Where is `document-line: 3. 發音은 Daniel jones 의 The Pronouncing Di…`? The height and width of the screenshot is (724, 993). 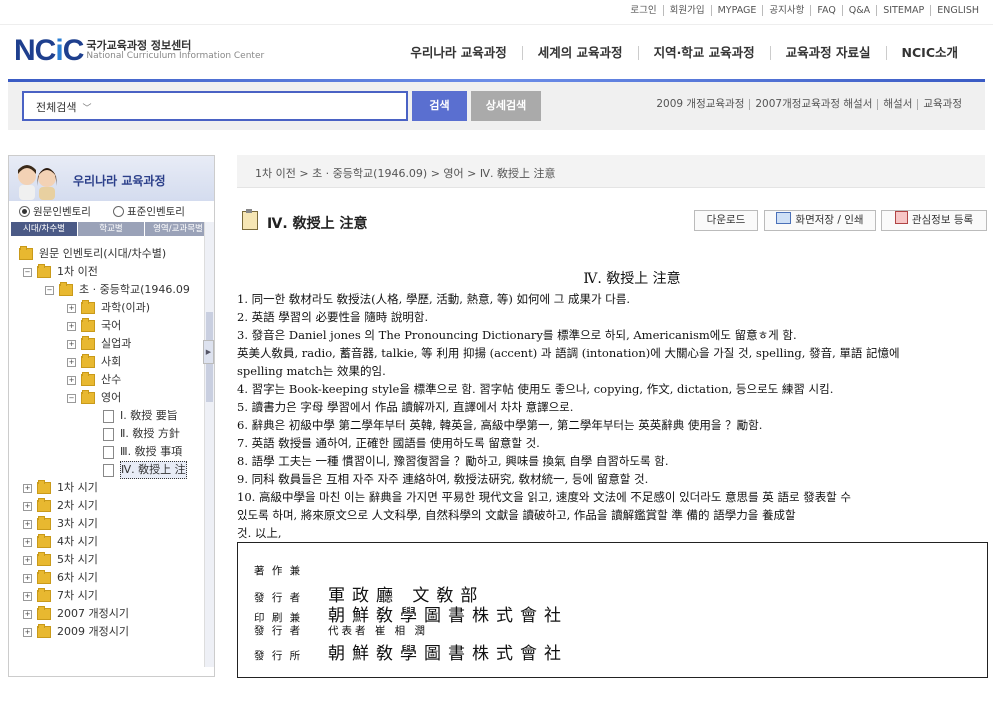
document-line: 3. 發音은 Daniel jones 의 The Pronouncing Di… is located at coordinates (517, 335).